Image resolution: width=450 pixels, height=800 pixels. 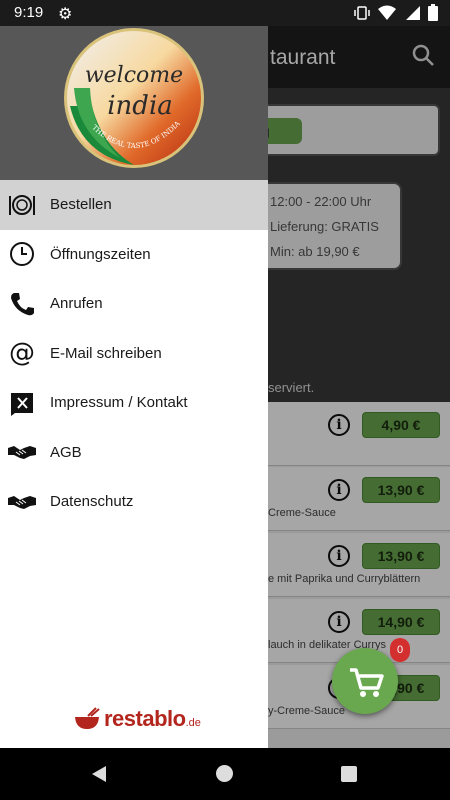 What do you see at coordinates (140, 106) in the screenshot?
I see `logo-text-india: india` at bounding box center [140, 106].